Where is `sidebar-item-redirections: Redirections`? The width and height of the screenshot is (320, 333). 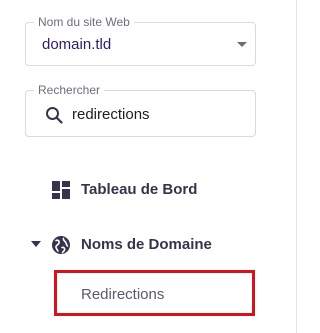
sidebar-item-redirections: Redirections is located at coordinates (154, 293).